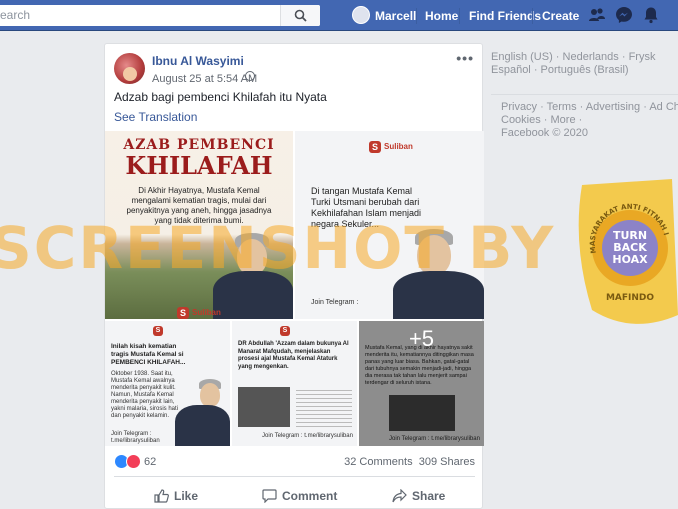 This screenshot has width=678, height=509. I want to click on author-name: Ibnu Al Wasyimi, so click(198, 61).